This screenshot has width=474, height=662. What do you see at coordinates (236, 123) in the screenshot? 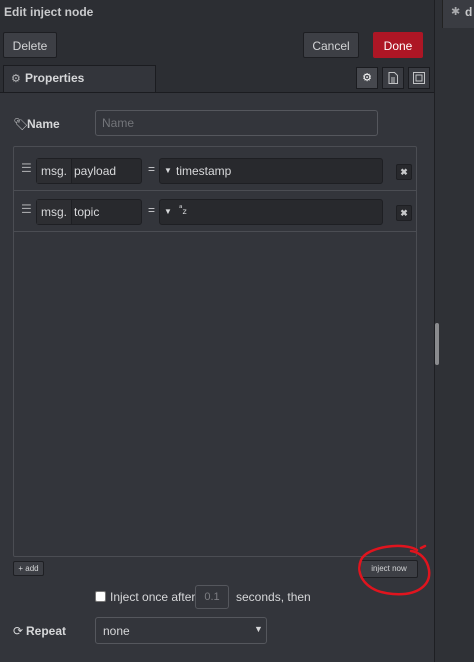
I see `name-input` at bounding box center [236, 123].